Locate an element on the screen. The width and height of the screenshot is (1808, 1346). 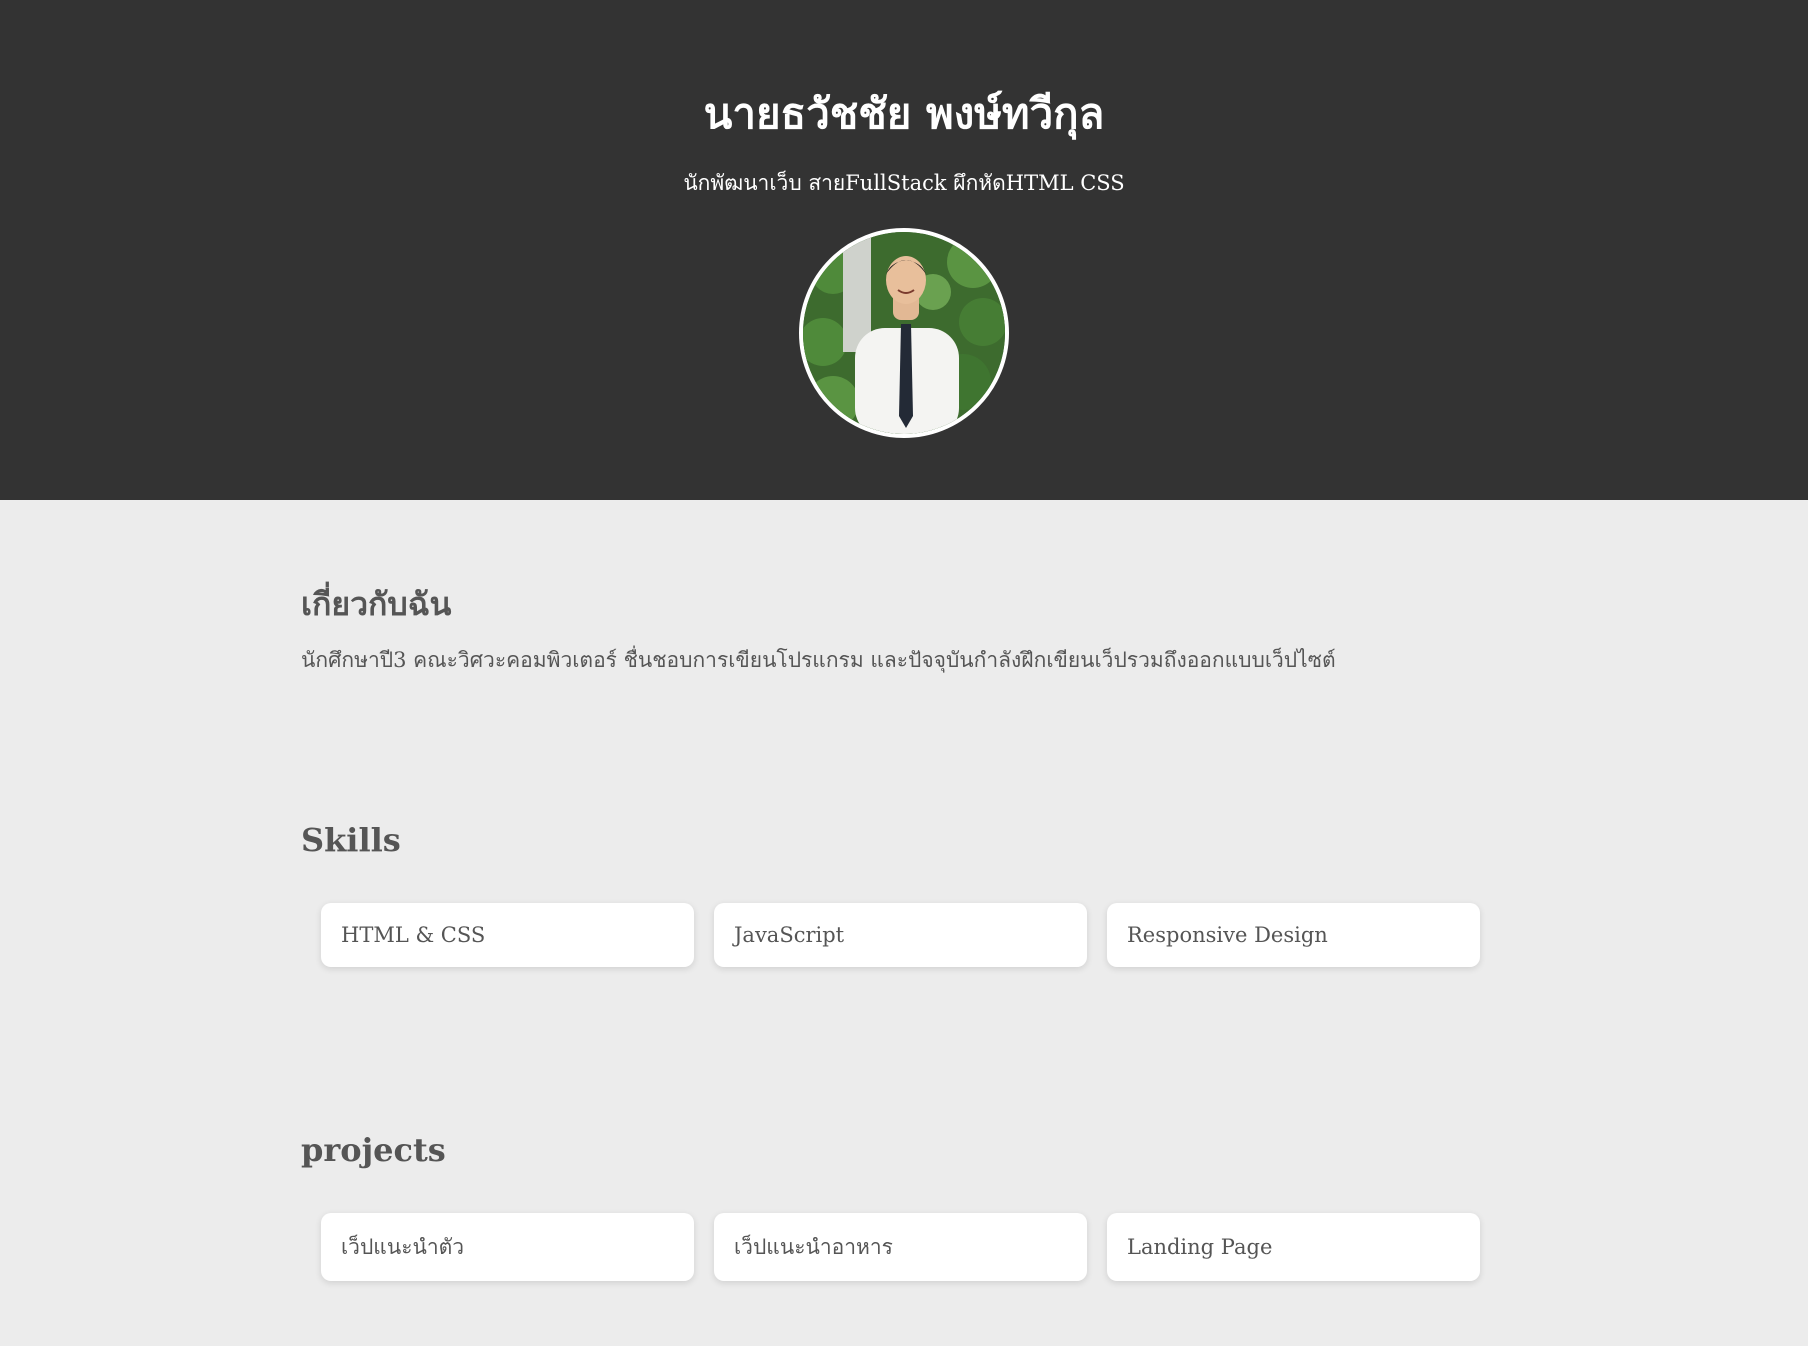
avatar is located at coordinates (904, 333).